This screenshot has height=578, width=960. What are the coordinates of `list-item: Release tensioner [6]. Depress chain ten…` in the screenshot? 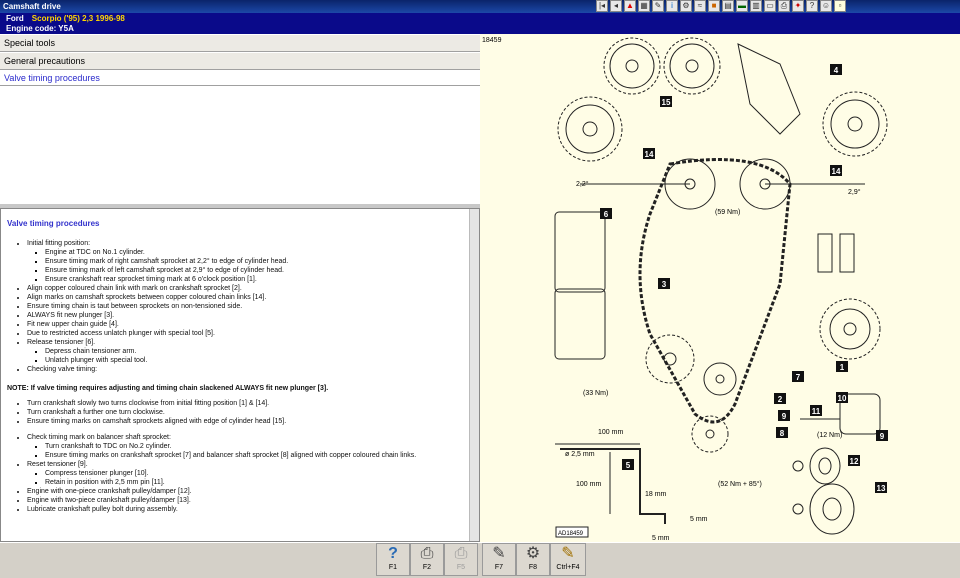 It's located at (245, 351).